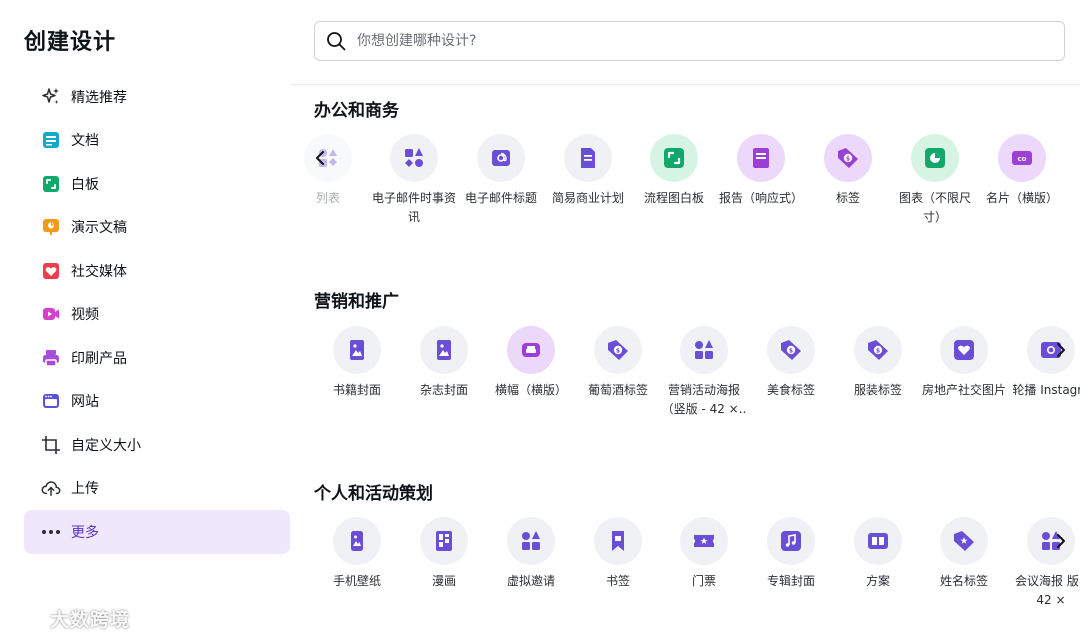  What do you see at coordinates (617, 390) in the screenshot?
I see `design-item-label: 葡萄酒标签` at bounding box center [617, 390].